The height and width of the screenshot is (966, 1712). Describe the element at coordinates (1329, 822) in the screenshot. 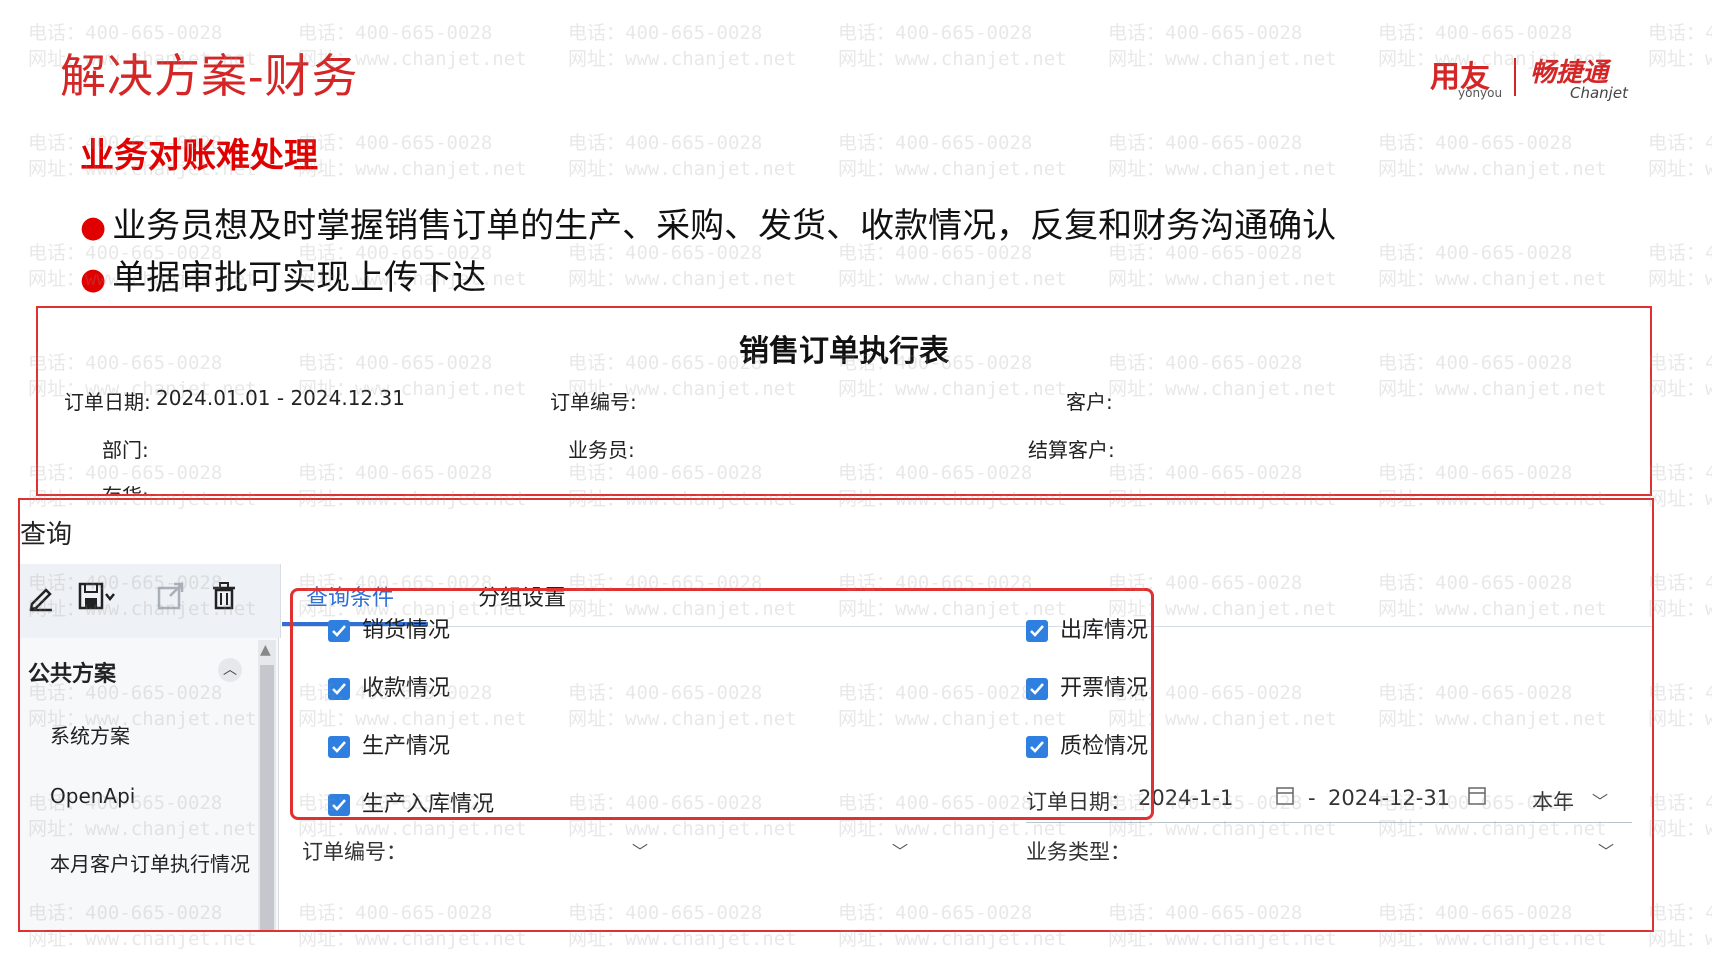

I see `field-underline` at that location.